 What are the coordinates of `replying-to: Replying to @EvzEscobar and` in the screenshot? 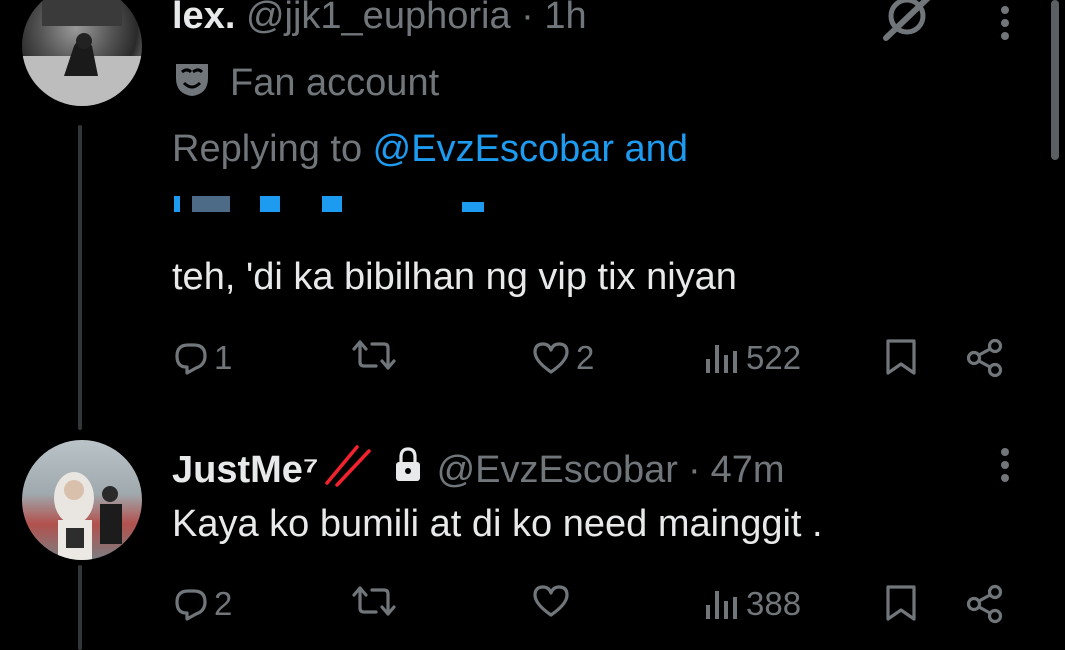 It's located at (430, 149).